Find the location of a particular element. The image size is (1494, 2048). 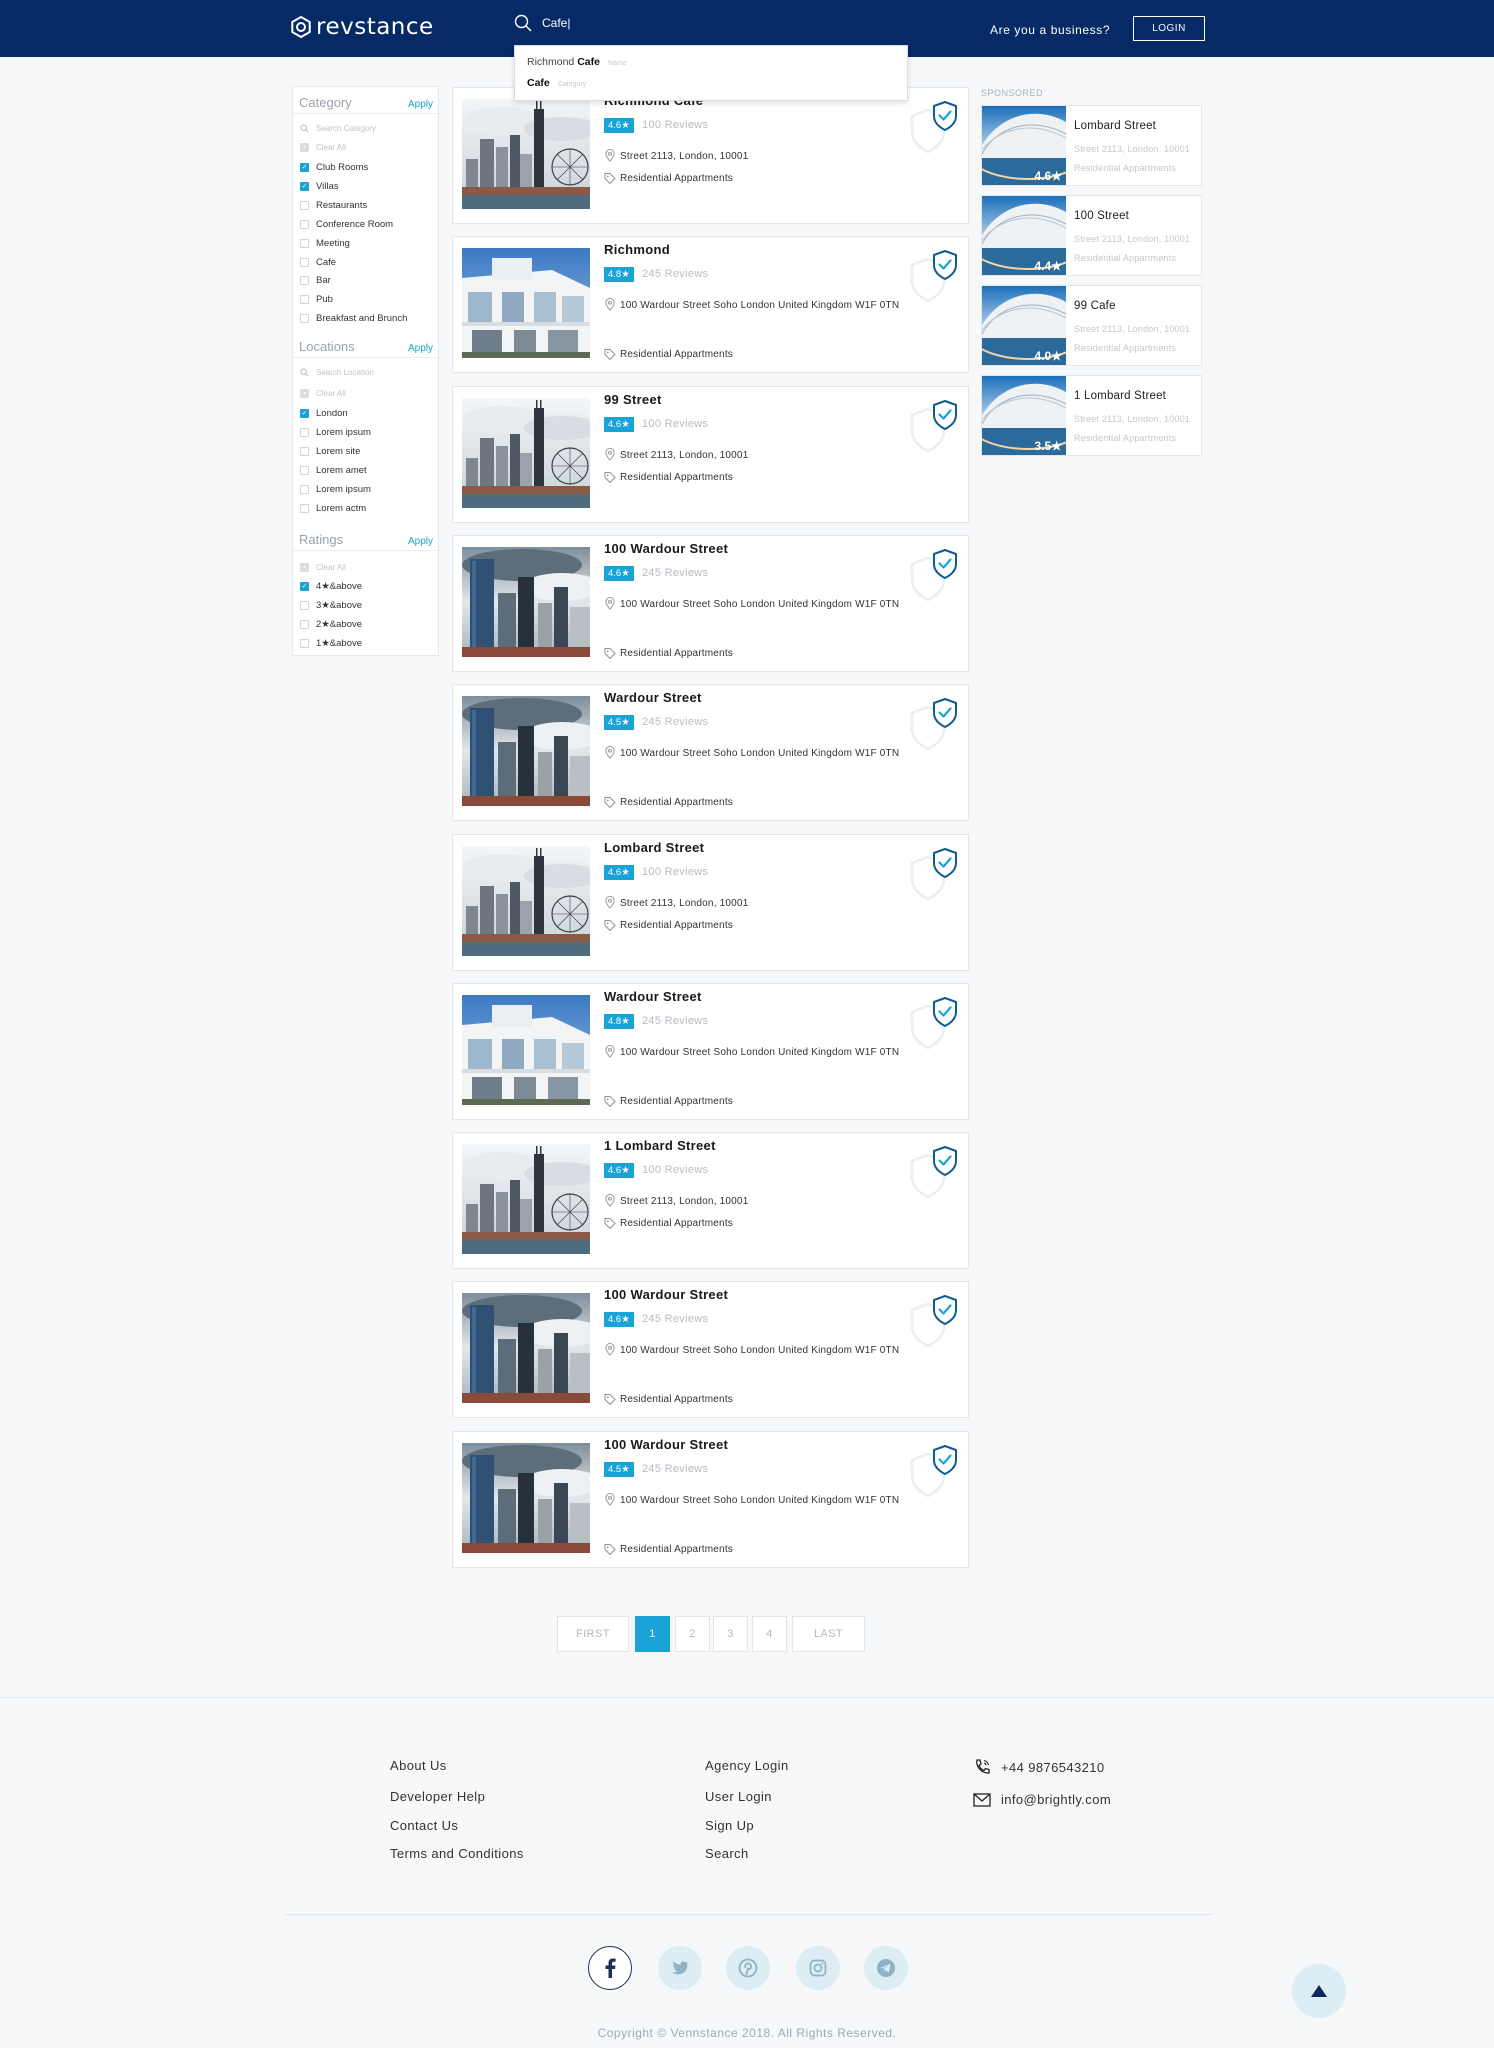

category-option: Meeting is located at coordinates (325, 243).